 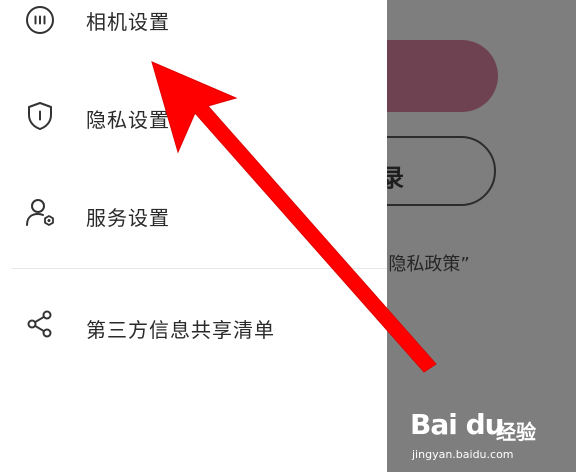 What do you see at coordinates (516, 432) in the screenshot?
I see `watermark-experience-text: 经验` at bounding box center [516, 432].